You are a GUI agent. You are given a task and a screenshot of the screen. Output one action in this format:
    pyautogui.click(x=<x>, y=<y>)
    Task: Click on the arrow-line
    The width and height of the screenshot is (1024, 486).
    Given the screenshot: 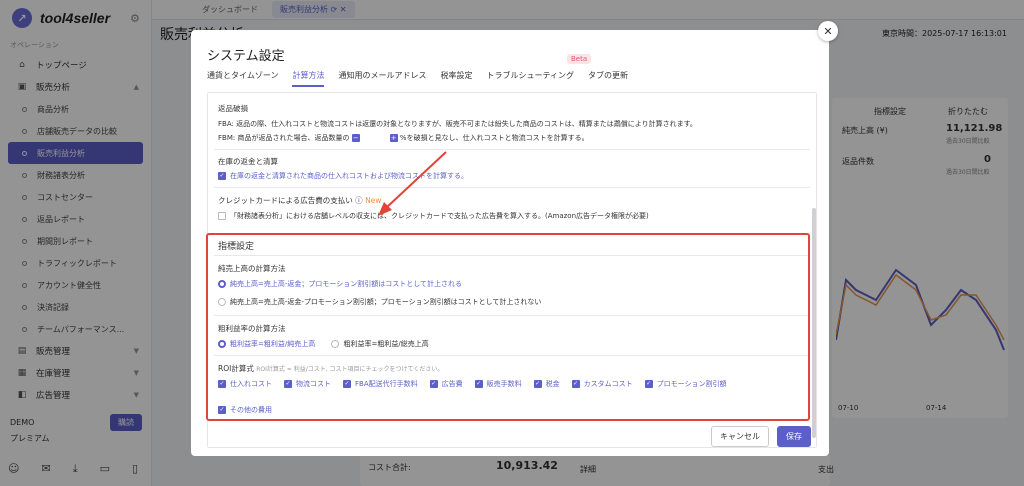 What is the action you would take?
    pyautogui.click(x=416, y=180)
    